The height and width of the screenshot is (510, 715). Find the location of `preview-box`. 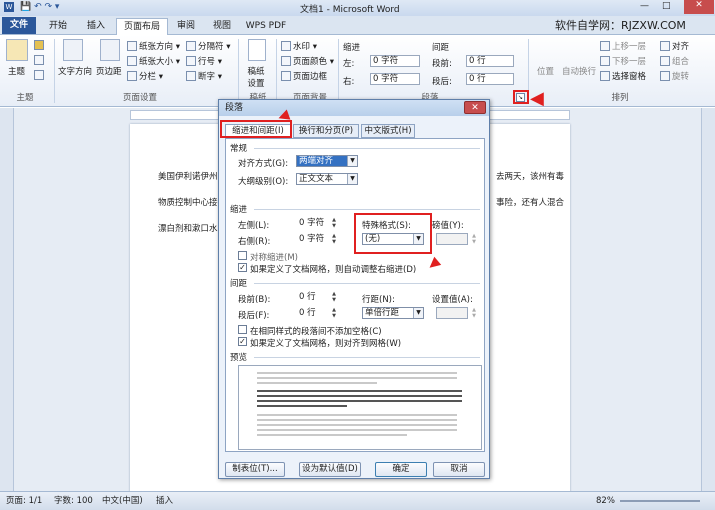

preview-box is located at coordinates (360, 407).